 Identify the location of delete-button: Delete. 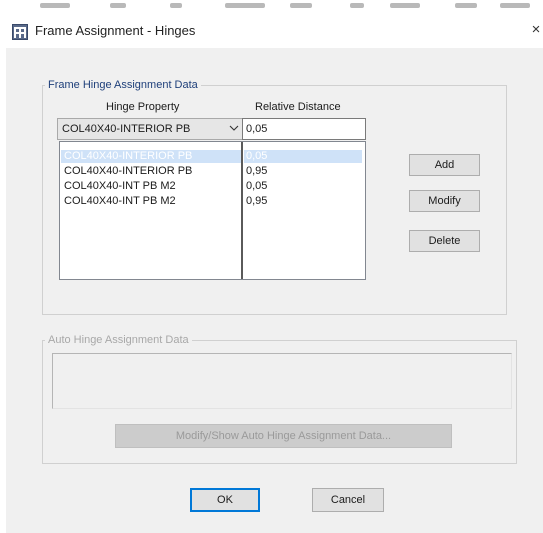
(444, 241).